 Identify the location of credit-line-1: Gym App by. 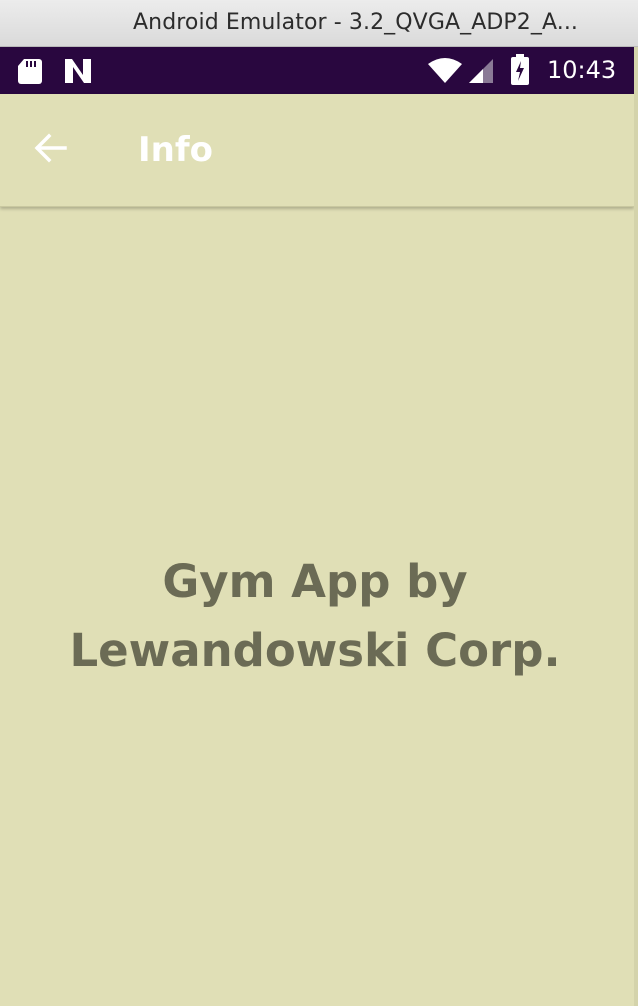
(315, 581).